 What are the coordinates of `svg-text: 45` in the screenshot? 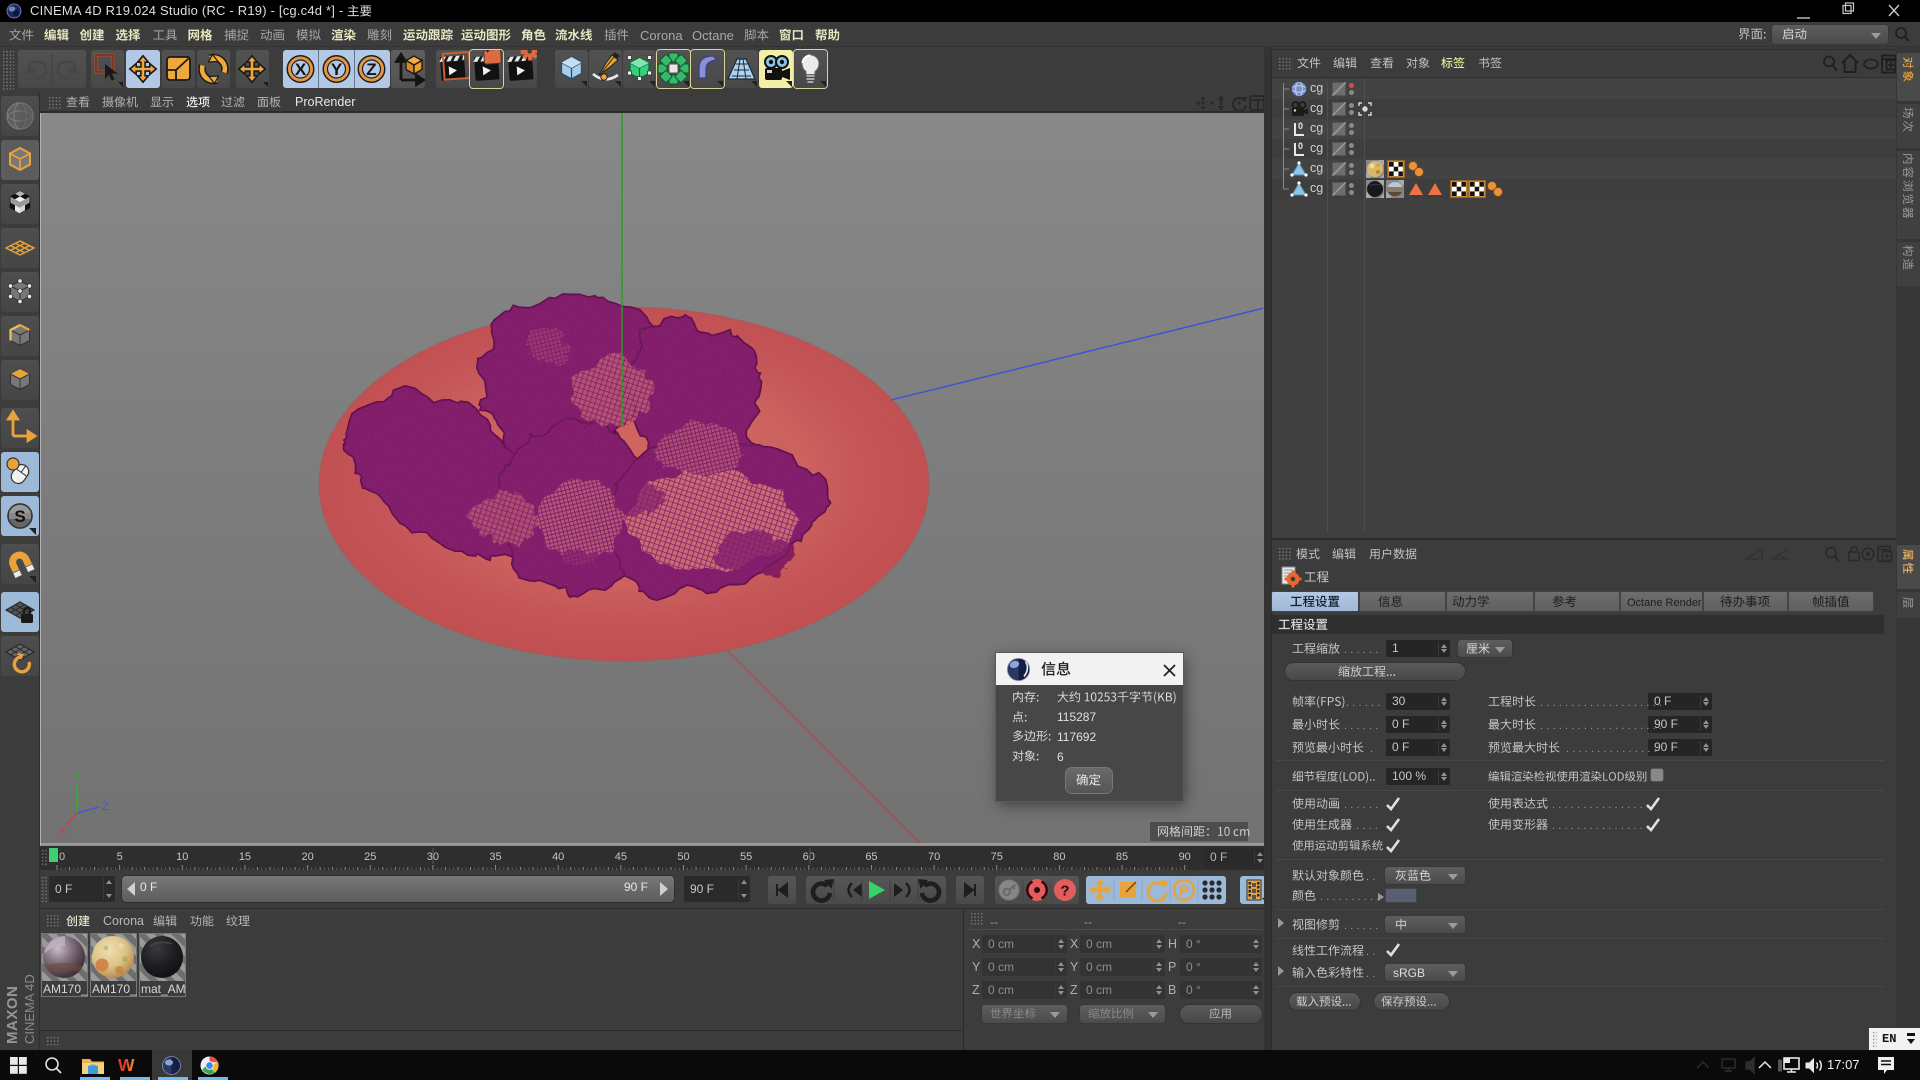 It's located at (621, 857).